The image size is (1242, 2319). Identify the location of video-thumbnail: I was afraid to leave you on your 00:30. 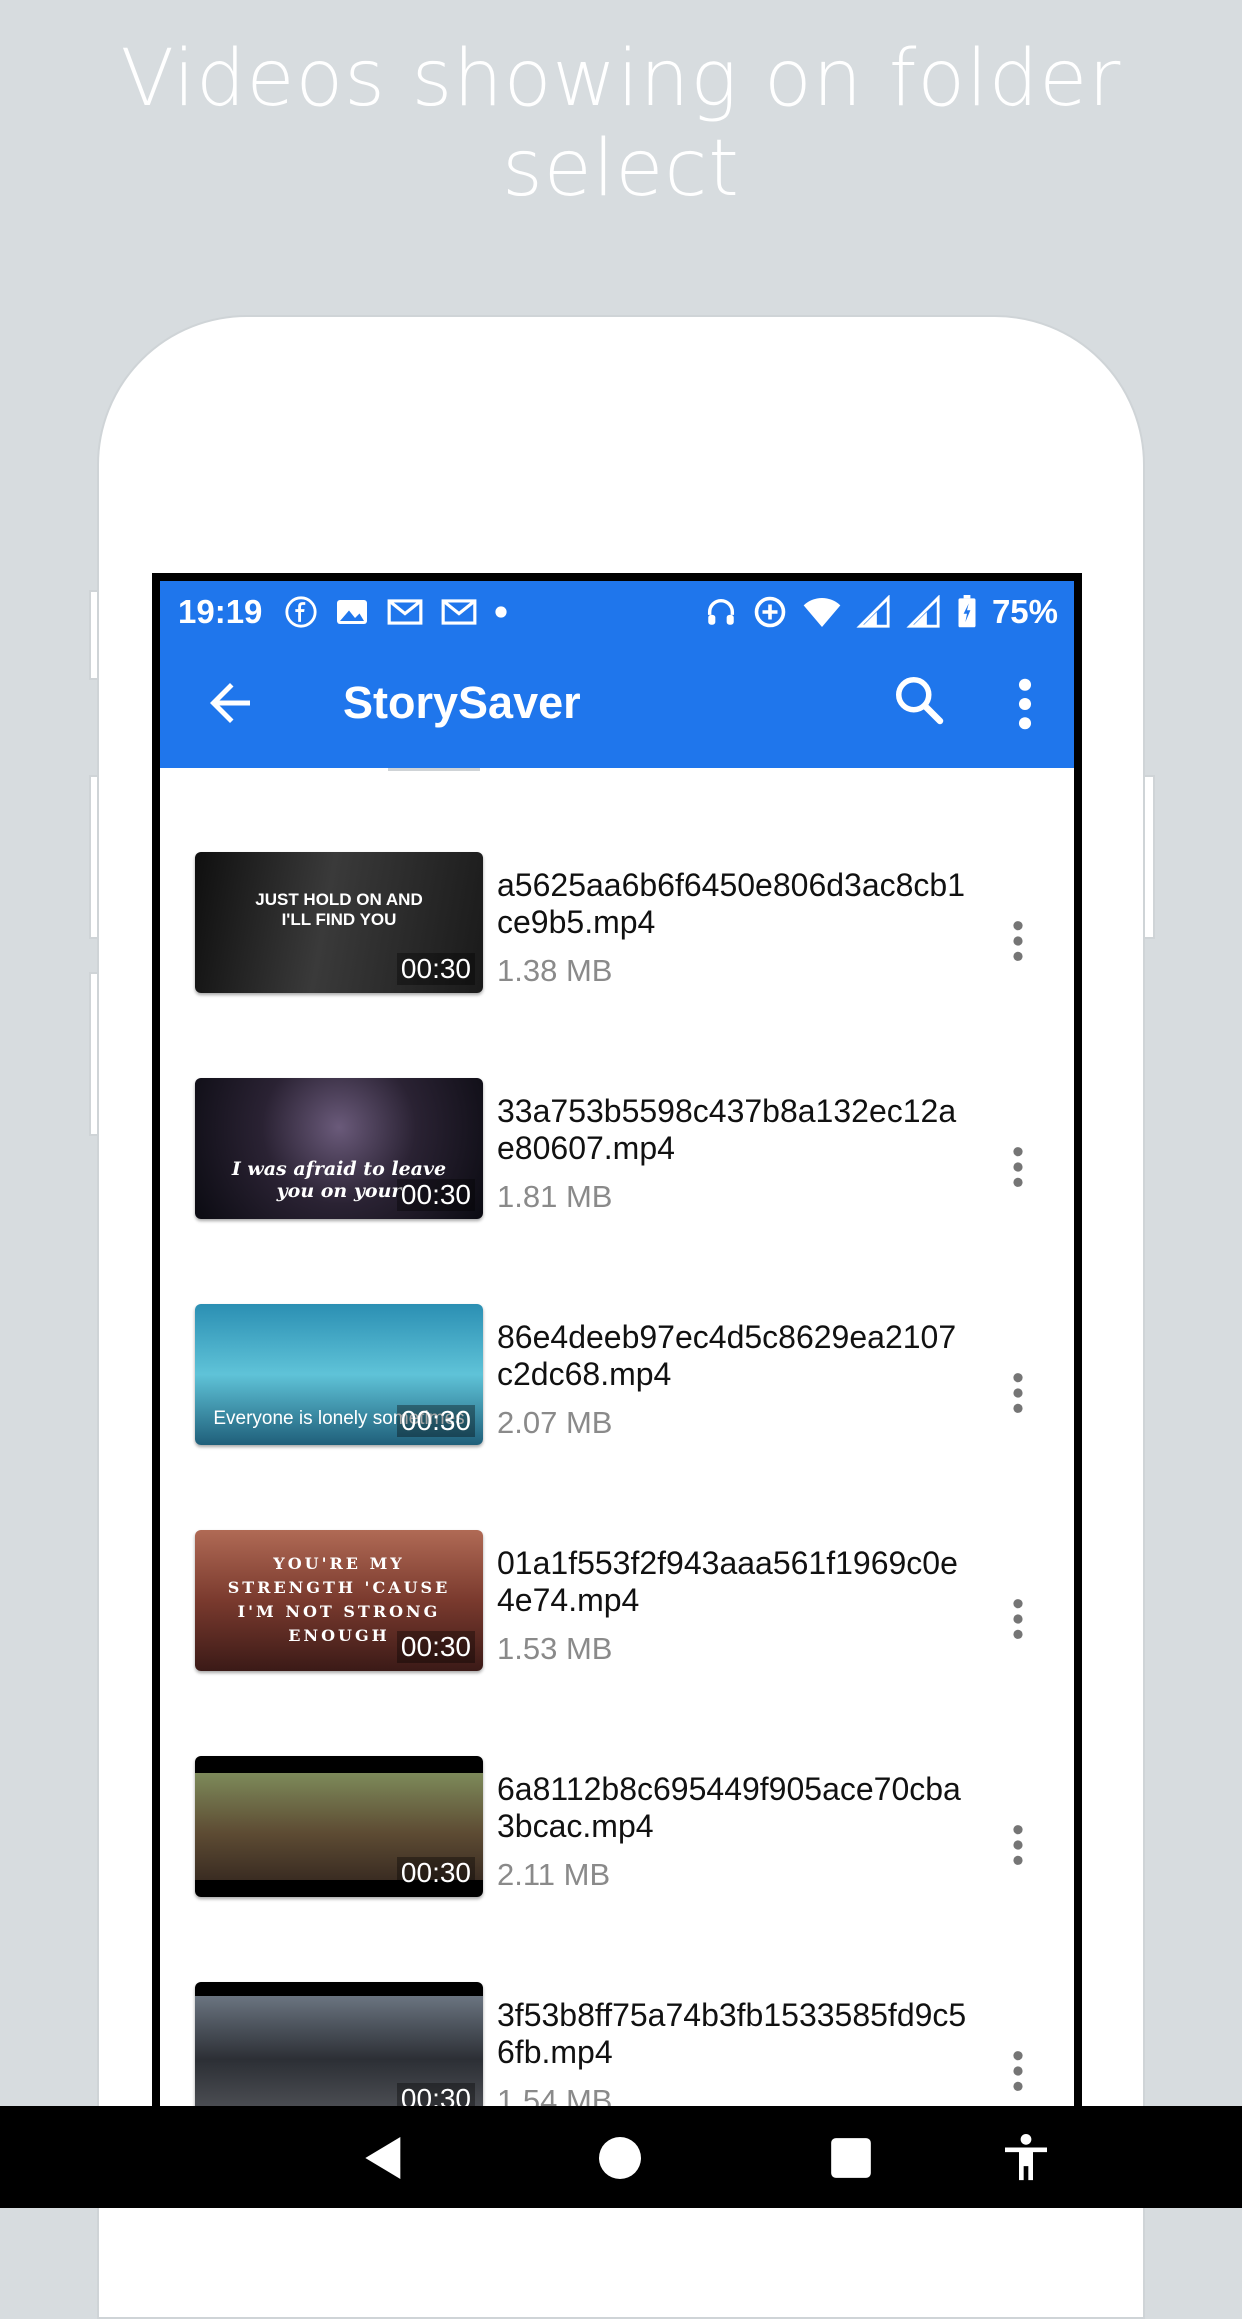
(339, 1148).